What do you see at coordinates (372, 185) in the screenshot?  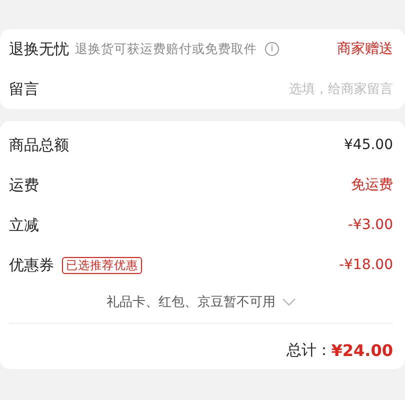 I see `row-value: 免运费` at bounding box center [372, 185].